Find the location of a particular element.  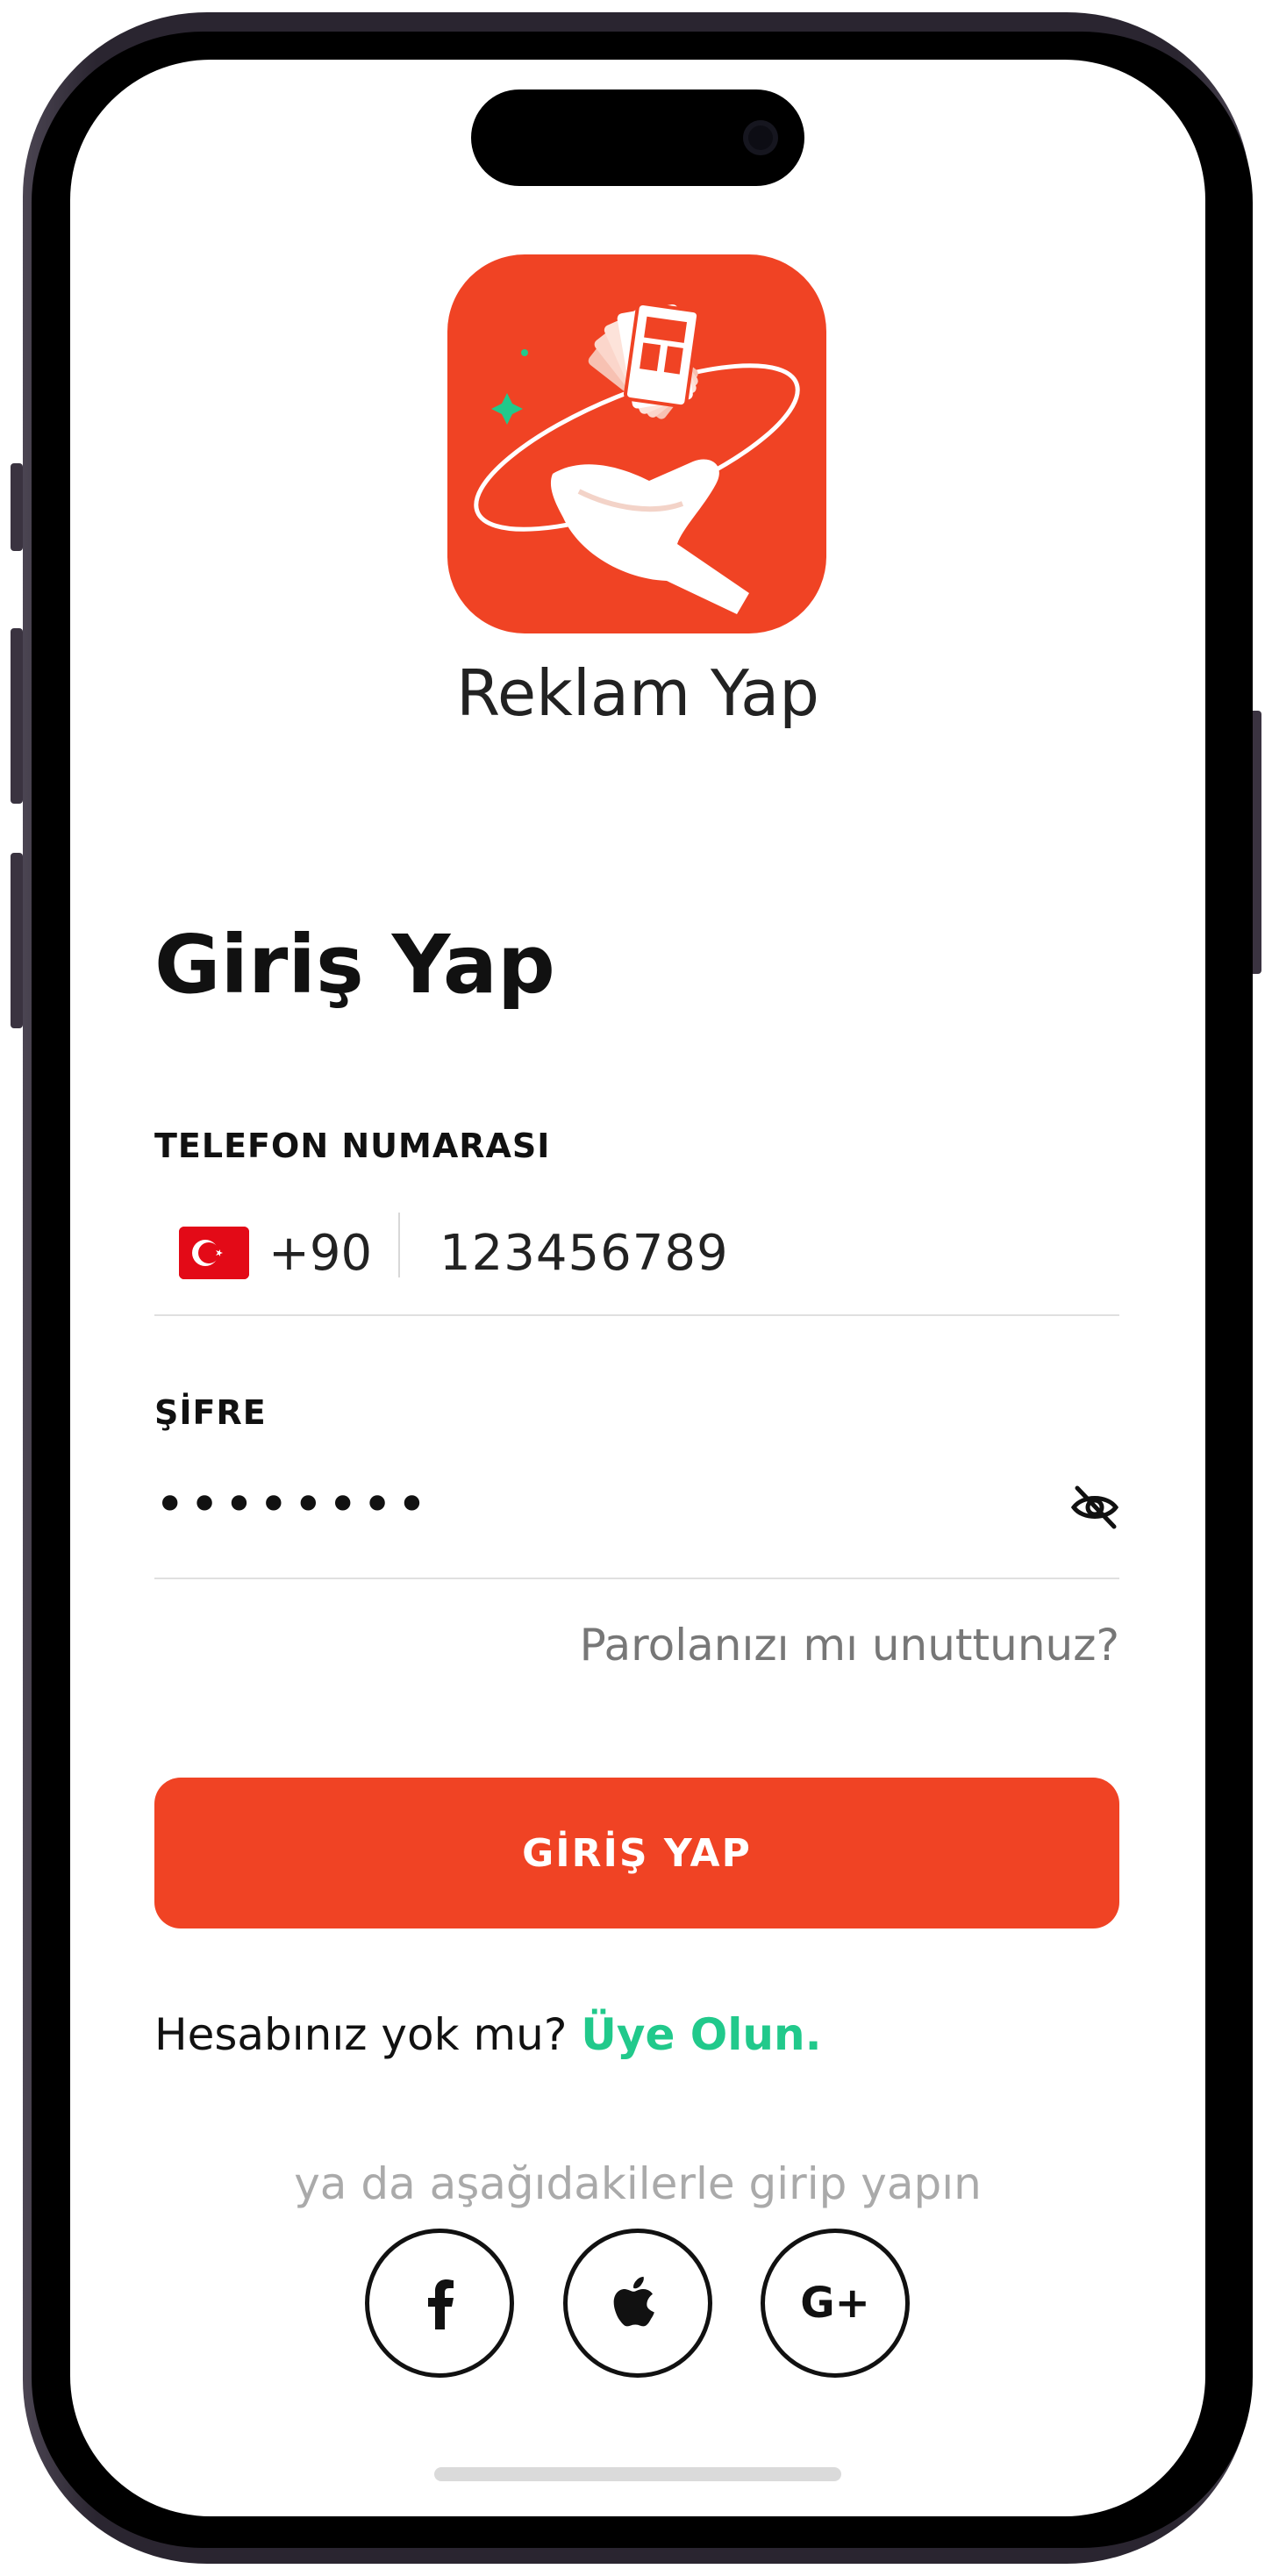

password-label: ŞİFRE is located at coordinates (210, 1412).